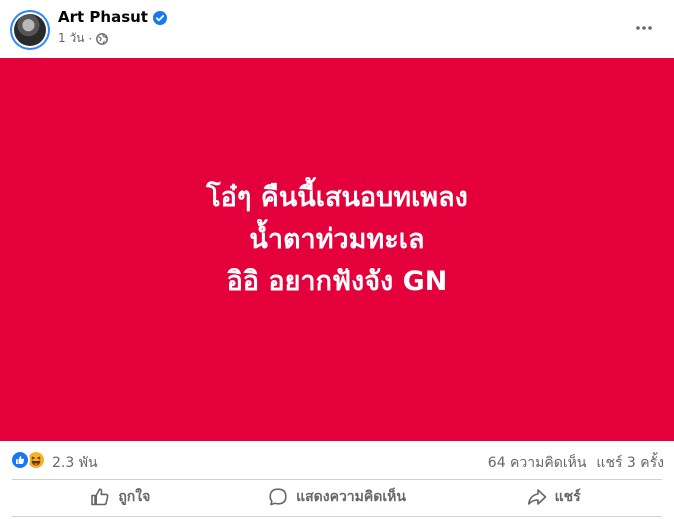 This screenshot has height=519, width=674. What do you see at coordinates (103, 17) in the screenshot?
I see `author-name: Art Phasut` at bounding box center [103, 17].